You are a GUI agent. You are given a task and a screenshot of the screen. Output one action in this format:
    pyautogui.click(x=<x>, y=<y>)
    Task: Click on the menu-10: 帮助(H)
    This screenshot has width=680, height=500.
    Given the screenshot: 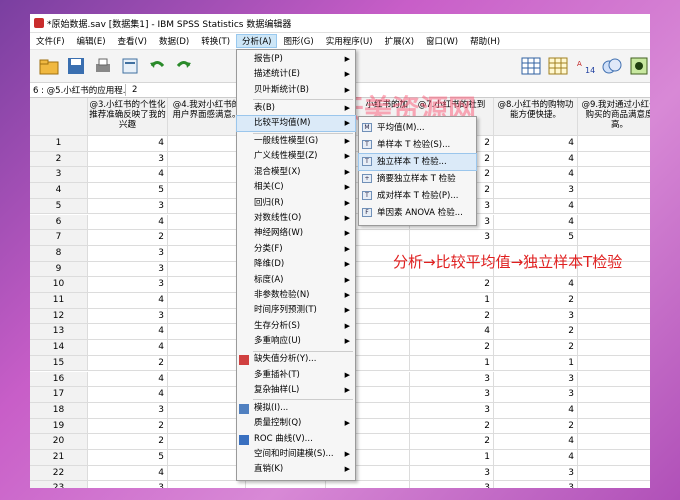 What is the action you would take?
    pyautogui.click(x=485, y=41)
    